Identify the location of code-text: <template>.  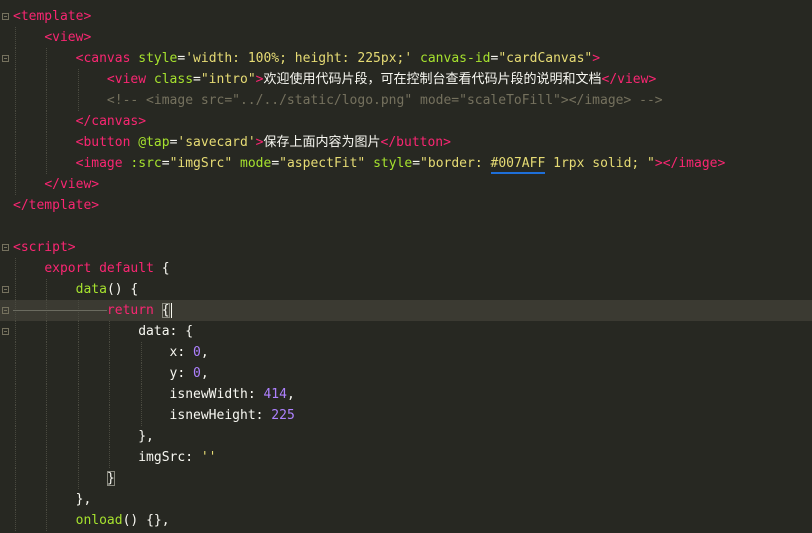
(52, 16).